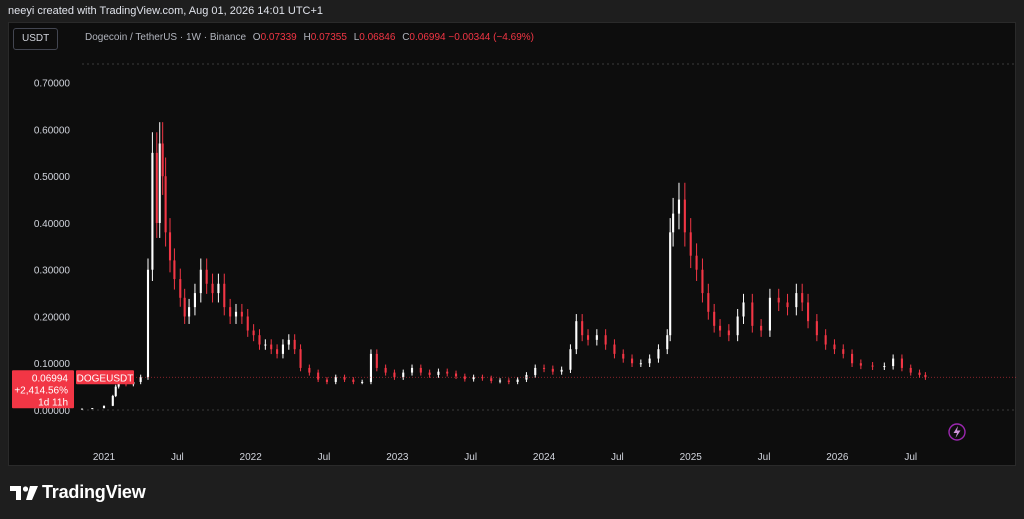 The width and height of the screenshot is (1024, 519). Describe the element at coordinates (53, 402) in the screenshot. I see `price-label-countdown: 1d 11h` at that location.